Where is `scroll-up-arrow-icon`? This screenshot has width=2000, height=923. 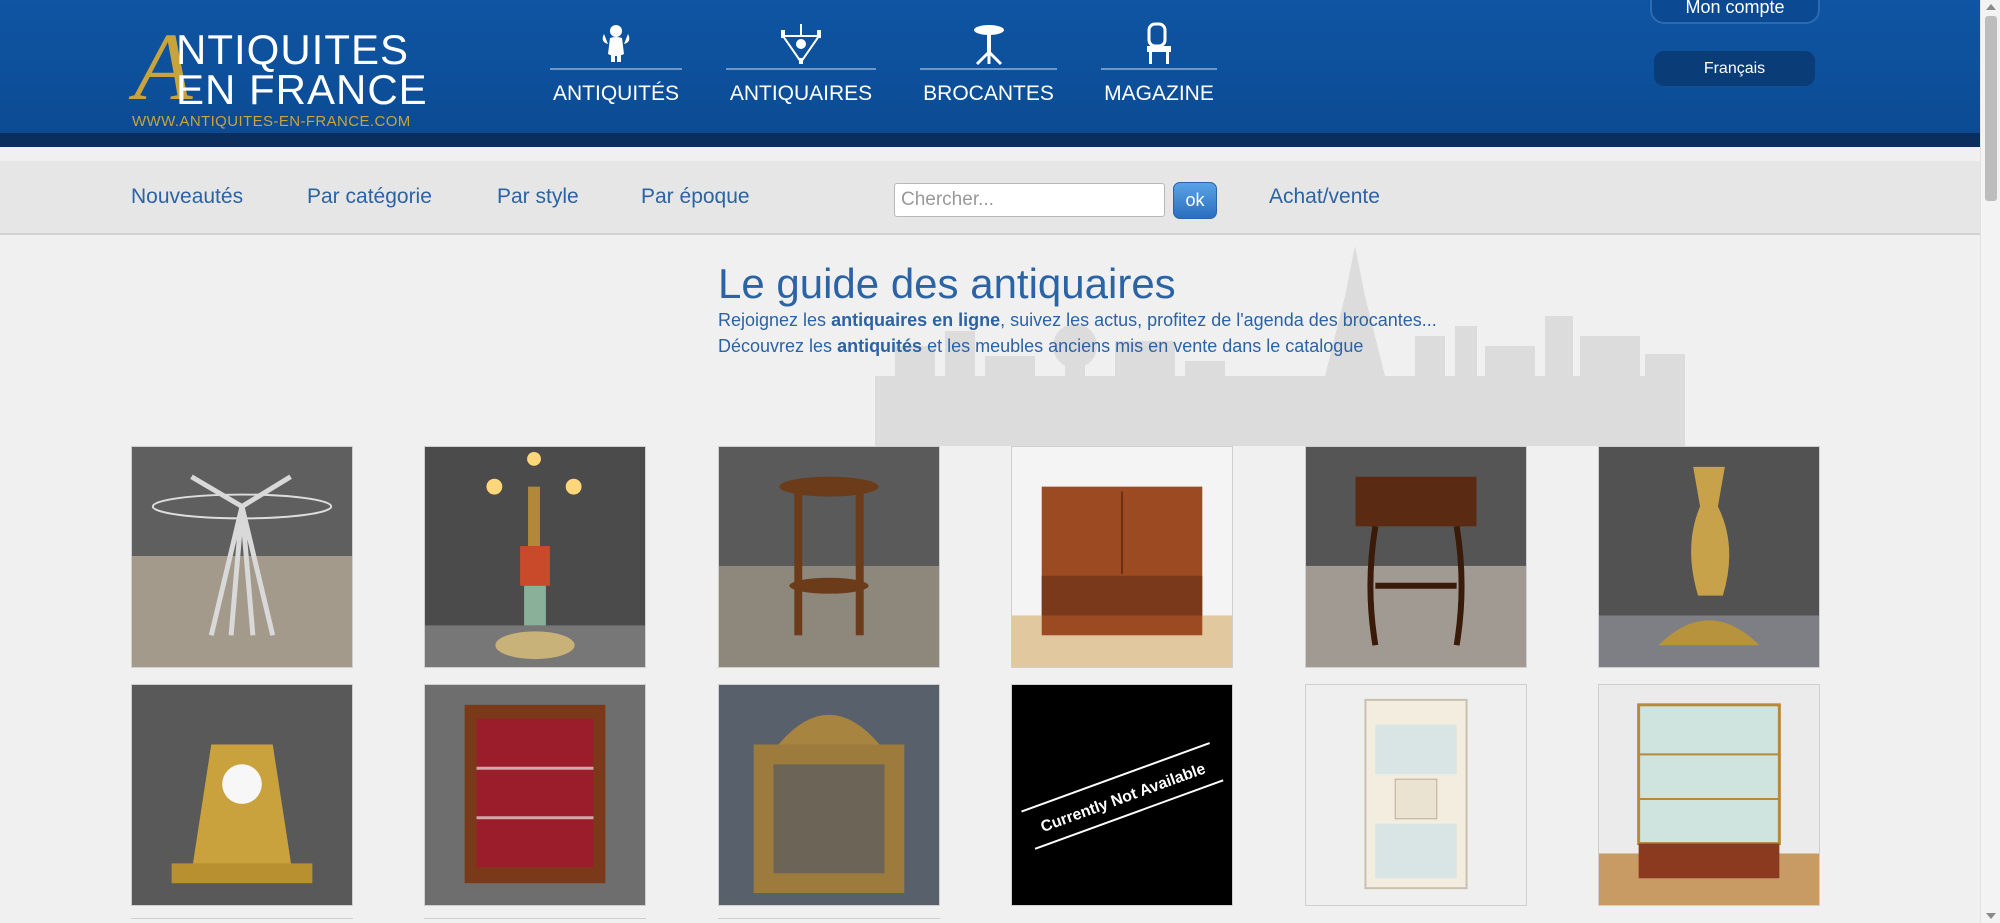
scroll-up-arrow-icon is located at coordinates (1991, 7).